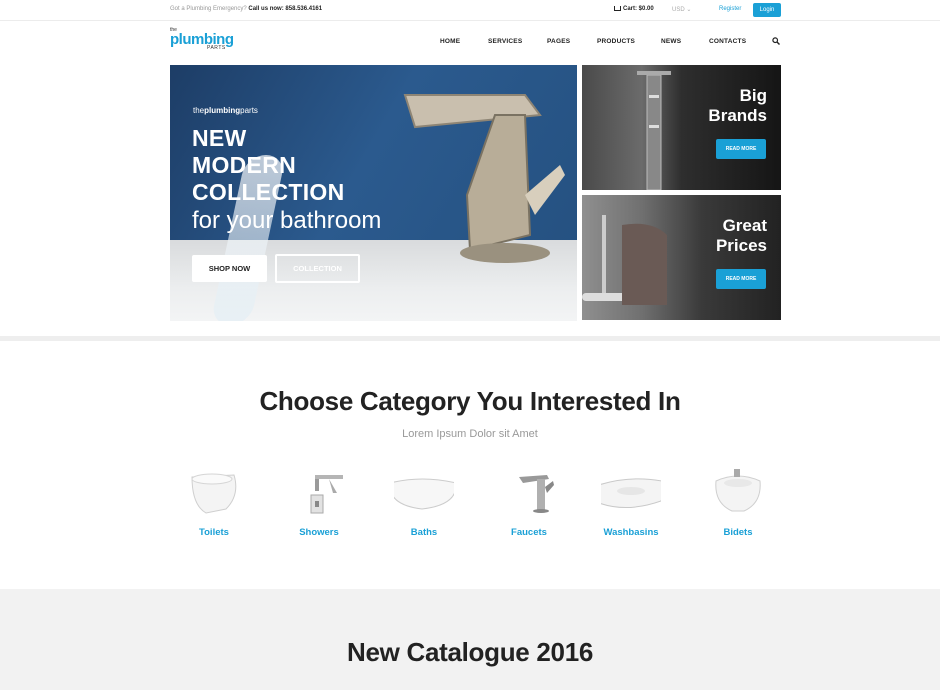  Describe the element at coordinates (776, 41) in the screenshot. I see `search-icon` at that location.